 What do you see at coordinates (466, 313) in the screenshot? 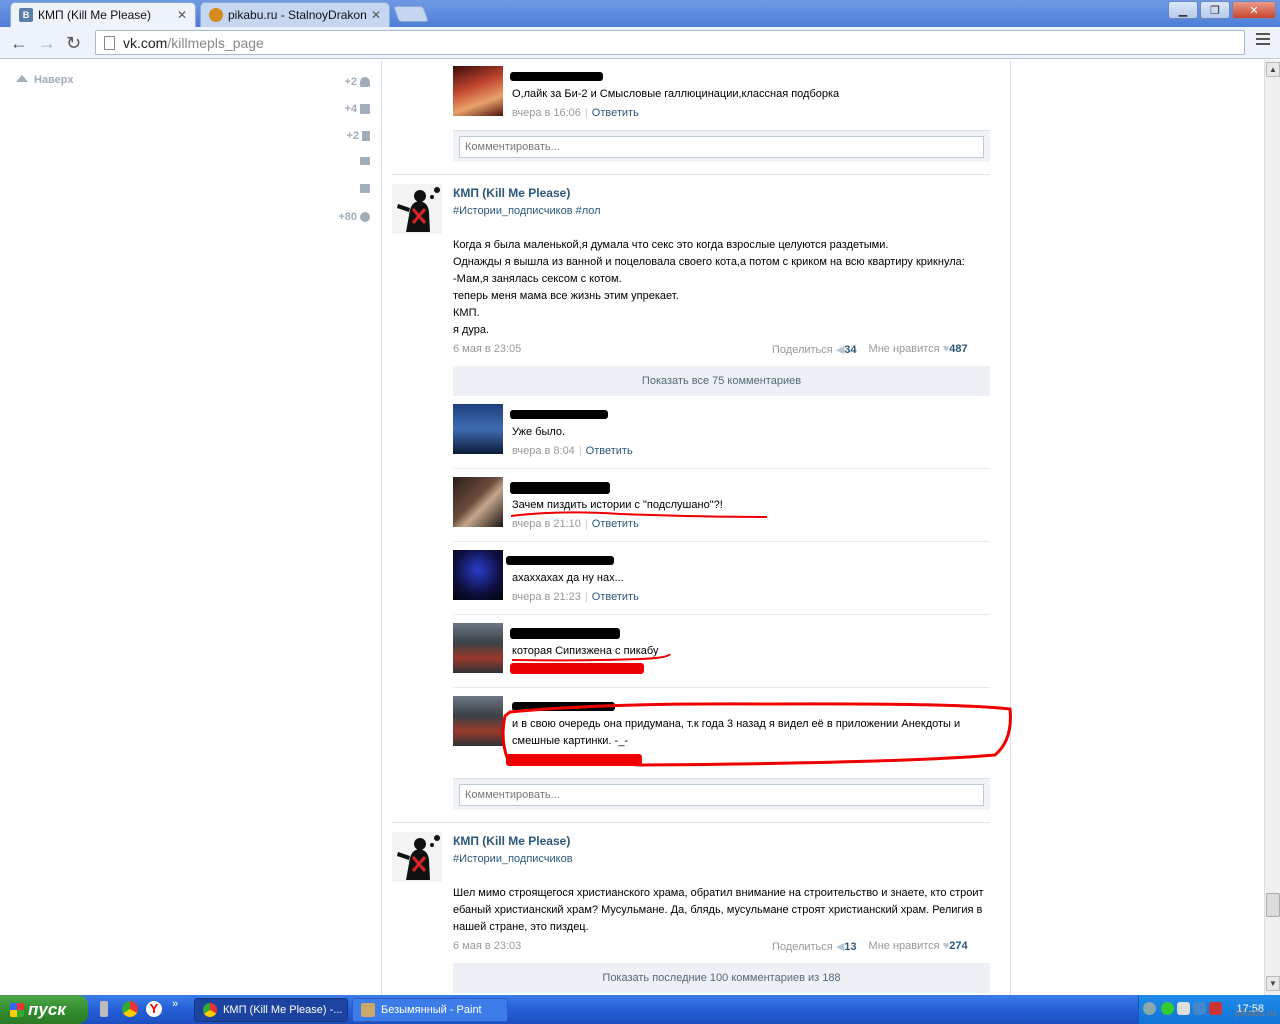
I see `post-text-line: КМП.` at bounding box center [466, 313].